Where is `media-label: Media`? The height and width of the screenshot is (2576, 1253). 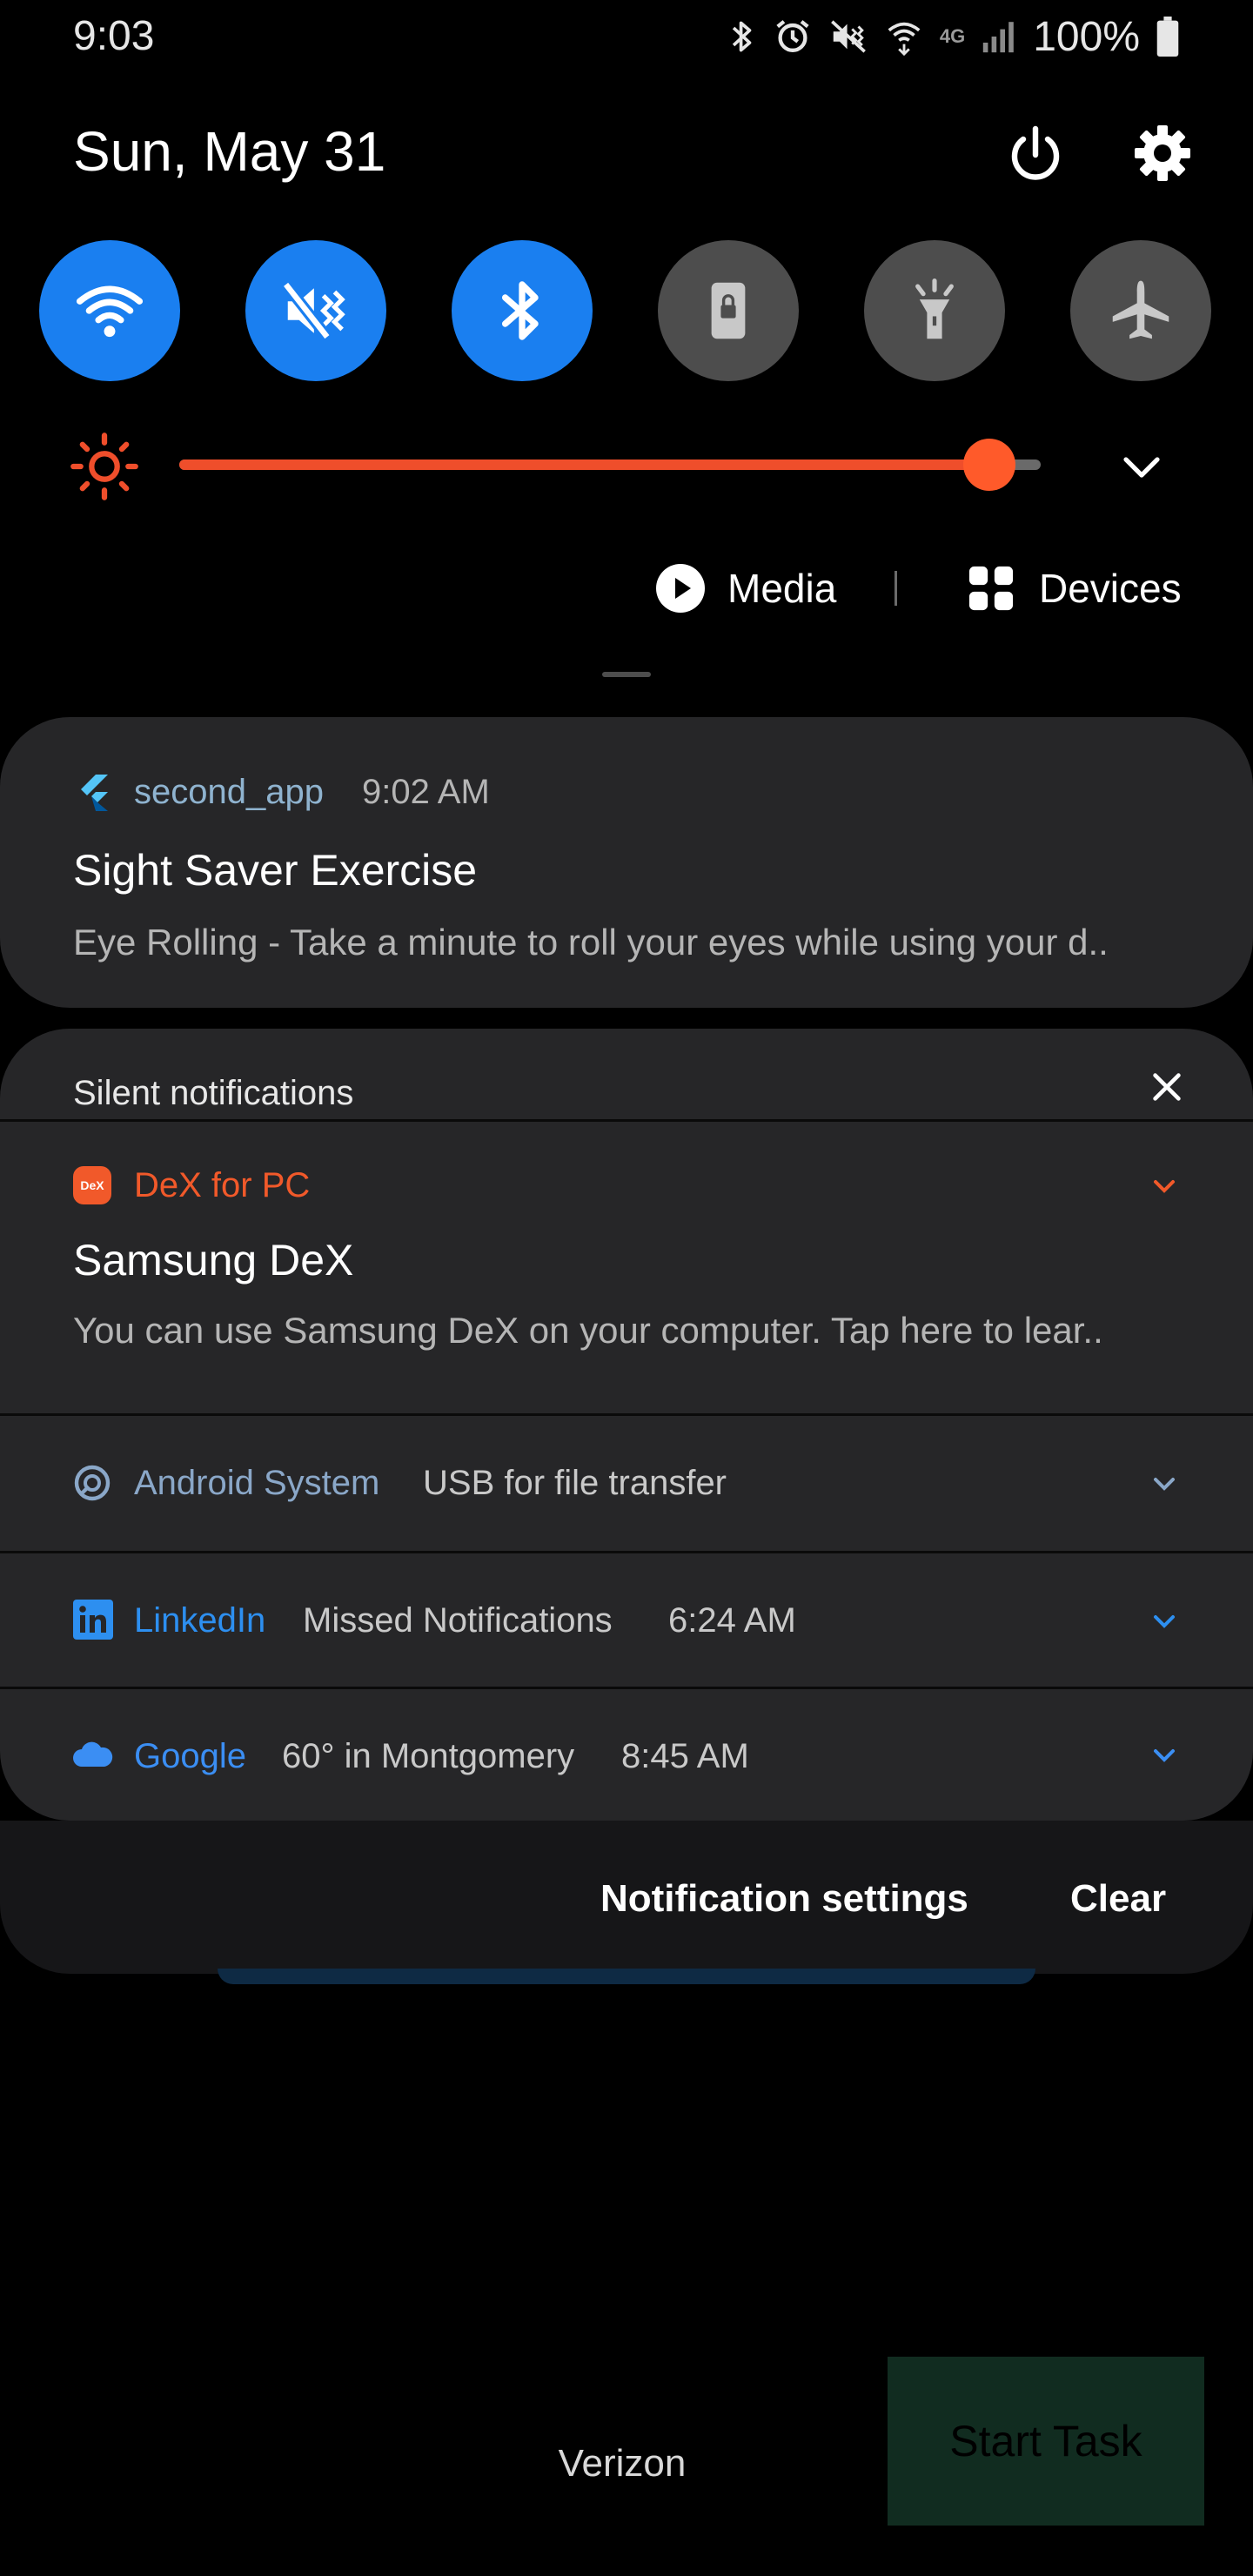 media-label: Media is located at coordinates (782, 588).